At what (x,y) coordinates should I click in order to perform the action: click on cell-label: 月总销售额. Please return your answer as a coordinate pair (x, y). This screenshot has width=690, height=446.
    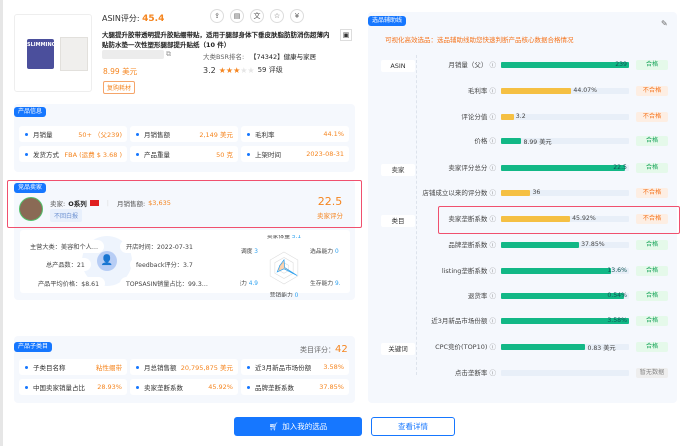
    Looking at the image, I should click on (160, 368).